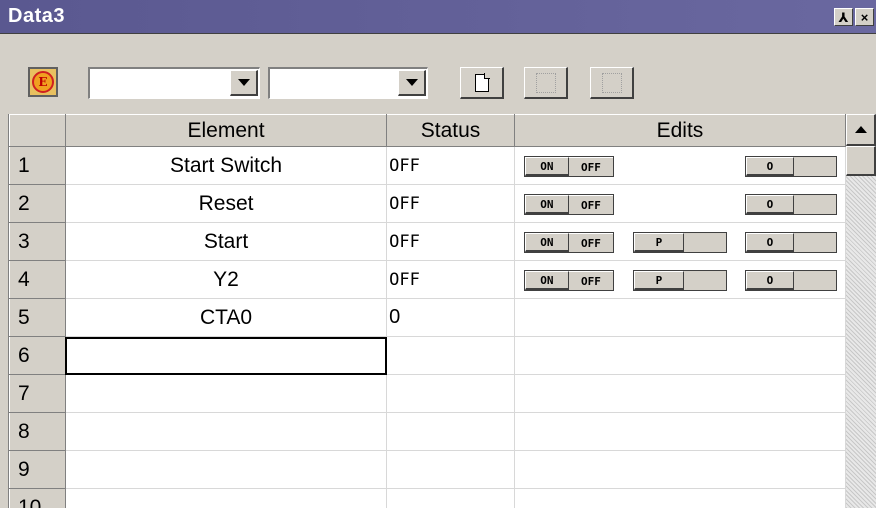  What do you see at coordinates (37, 165) in the screenshot?
I see `row-number: 1` at bounding box center [37, 165].